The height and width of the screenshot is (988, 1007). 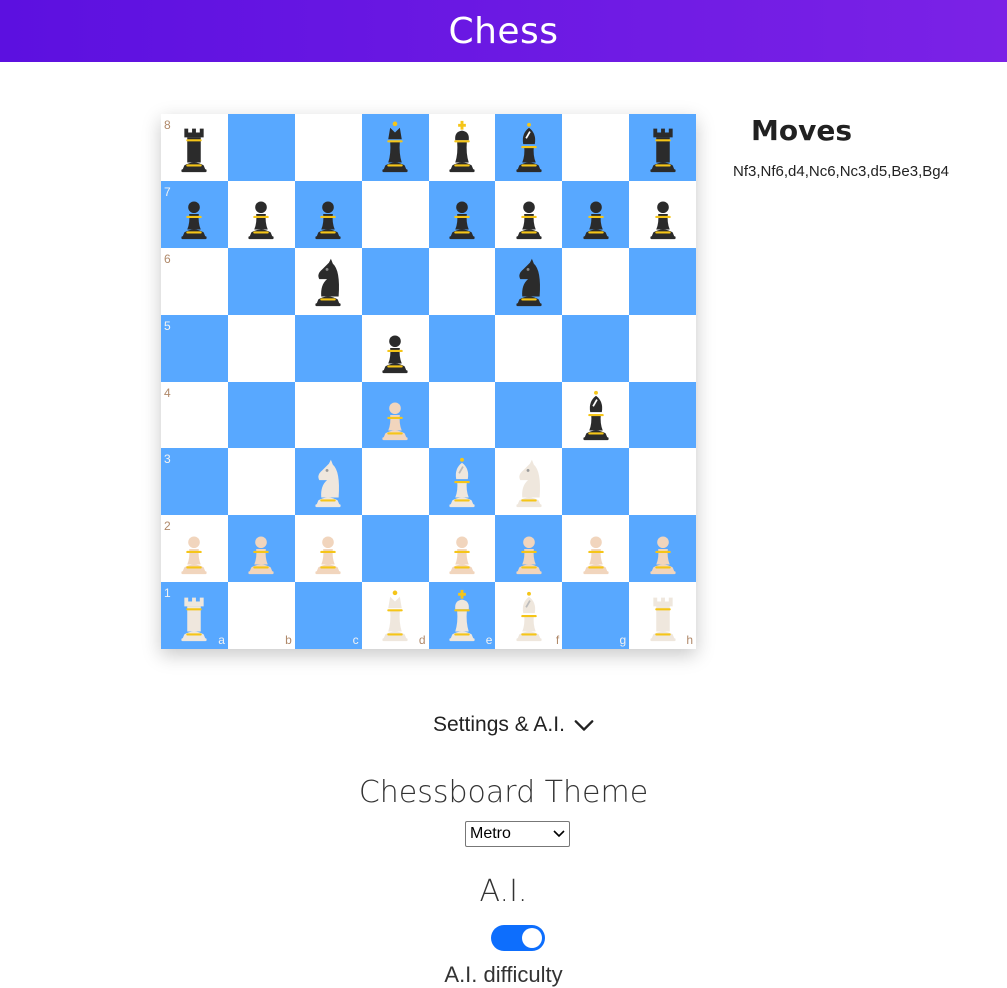 I want to click on square-h8, so click(x=662, y=147).